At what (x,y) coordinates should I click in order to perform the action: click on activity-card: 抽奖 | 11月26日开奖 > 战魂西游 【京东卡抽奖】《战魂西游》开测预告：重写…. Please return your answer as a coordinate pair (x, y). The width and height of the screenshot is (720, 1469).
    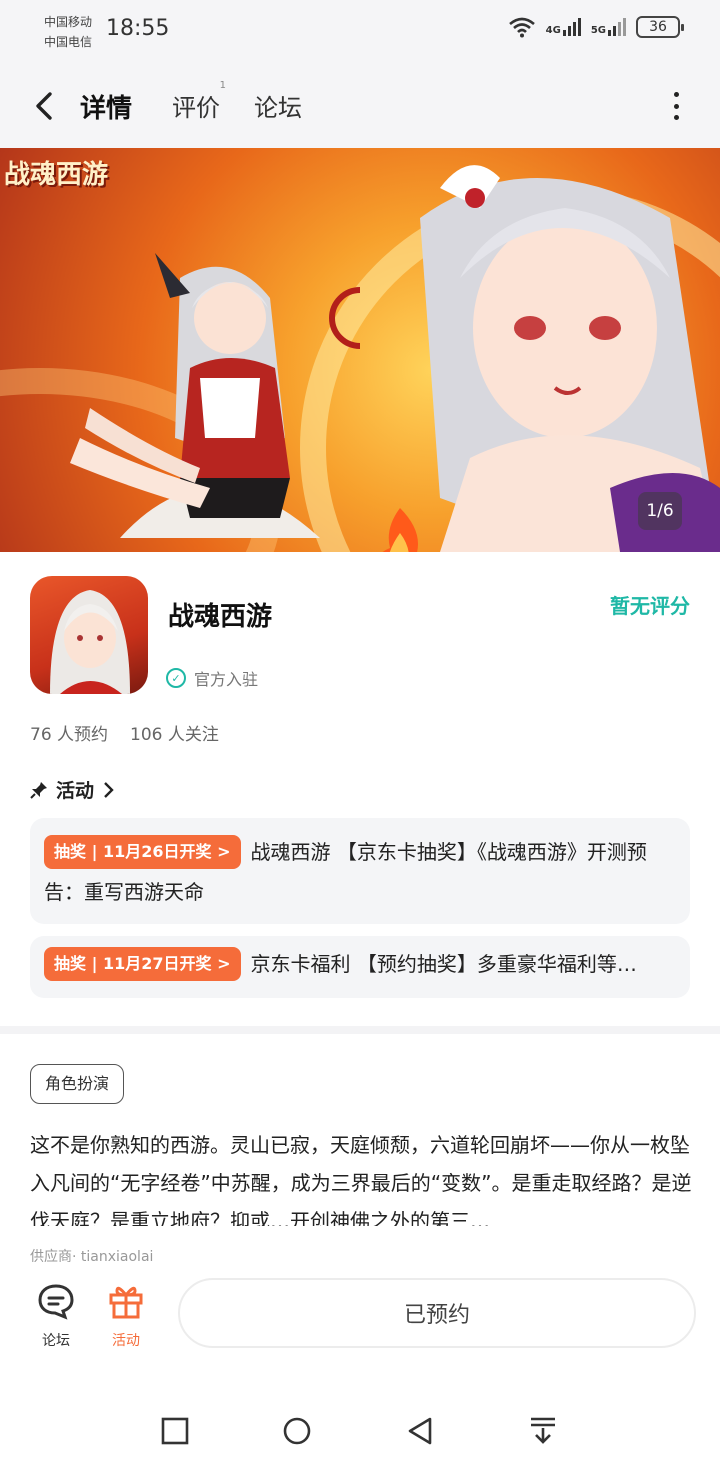
    Looking at the image, I should click on (360, 871).